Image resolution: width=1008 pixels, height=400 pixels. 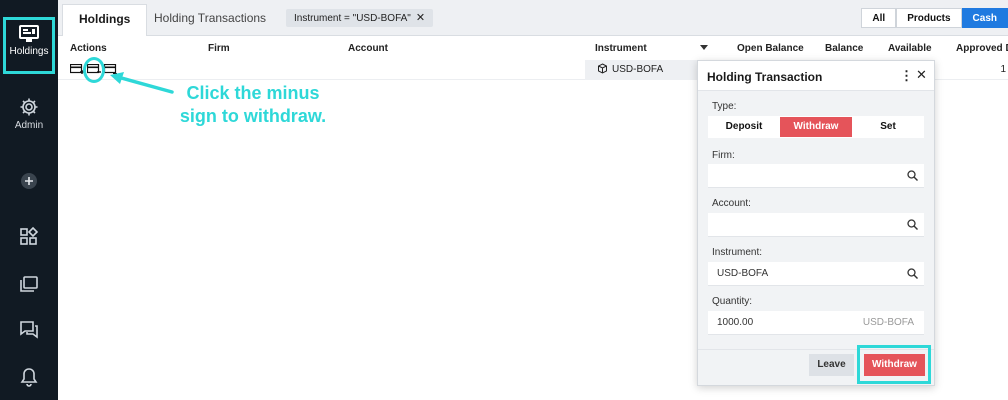 I want to click on row-instrument-value: USD-BOFA, so click(x=638, y=69).